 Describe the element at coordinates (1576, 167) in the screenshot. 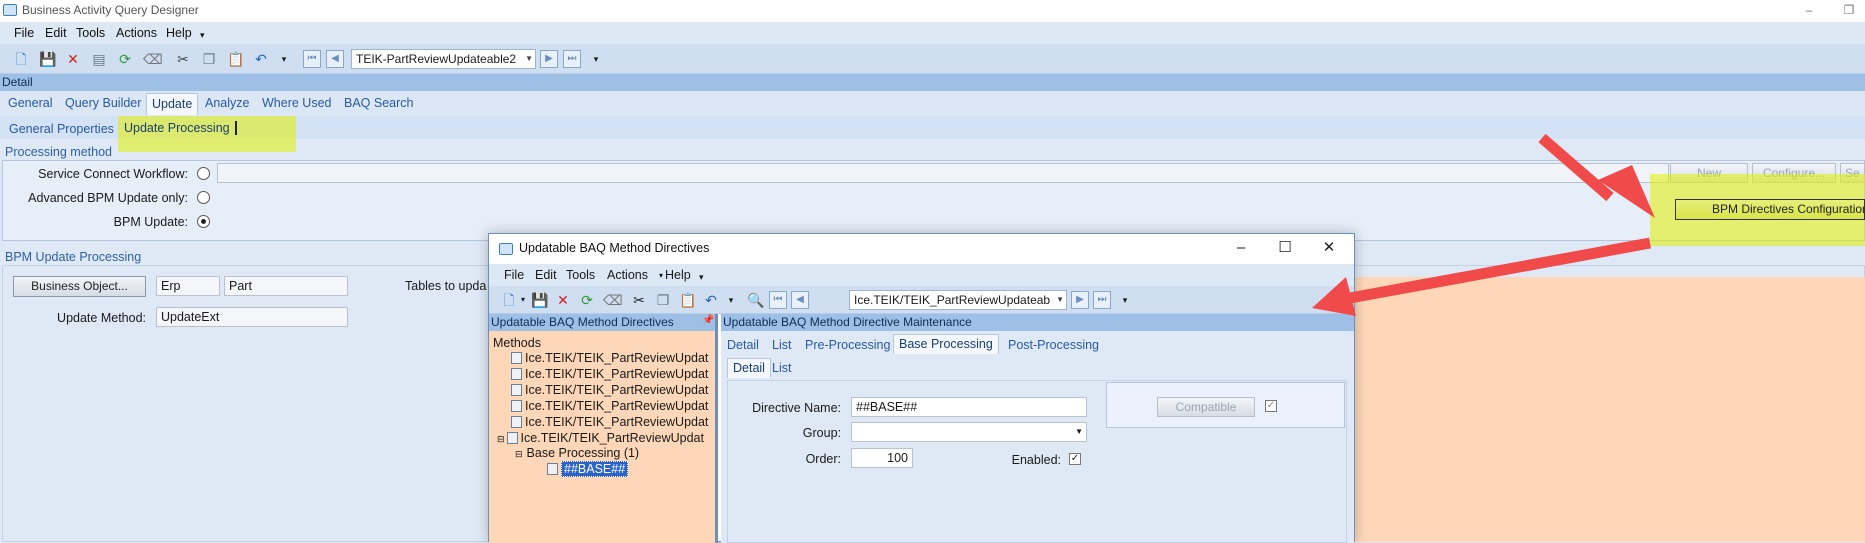

I see `arrow-to-config-button` at that location.